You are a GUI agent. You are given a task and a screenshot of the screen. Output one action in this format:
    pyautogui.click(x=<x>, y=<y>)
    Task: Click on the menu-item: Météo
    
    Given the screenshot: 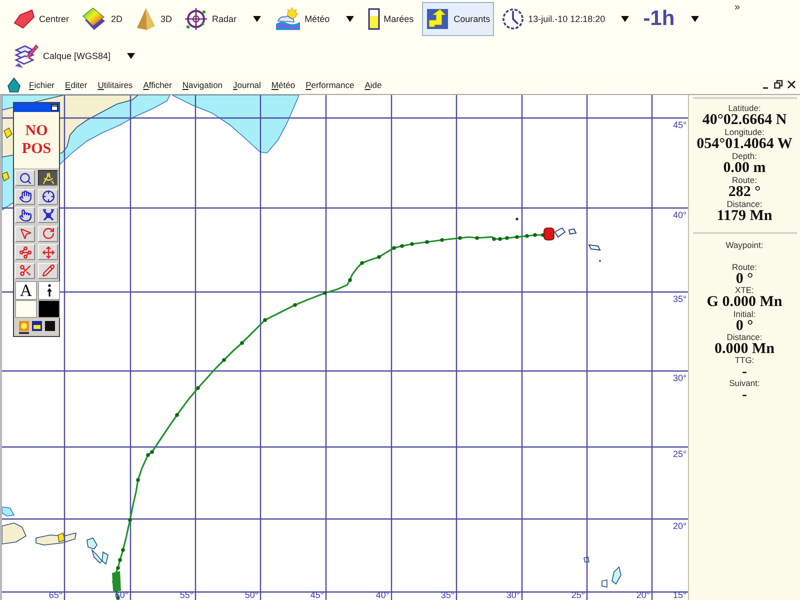 What is the action you would take?
    pyautogui.click(x=283, y=85)
    